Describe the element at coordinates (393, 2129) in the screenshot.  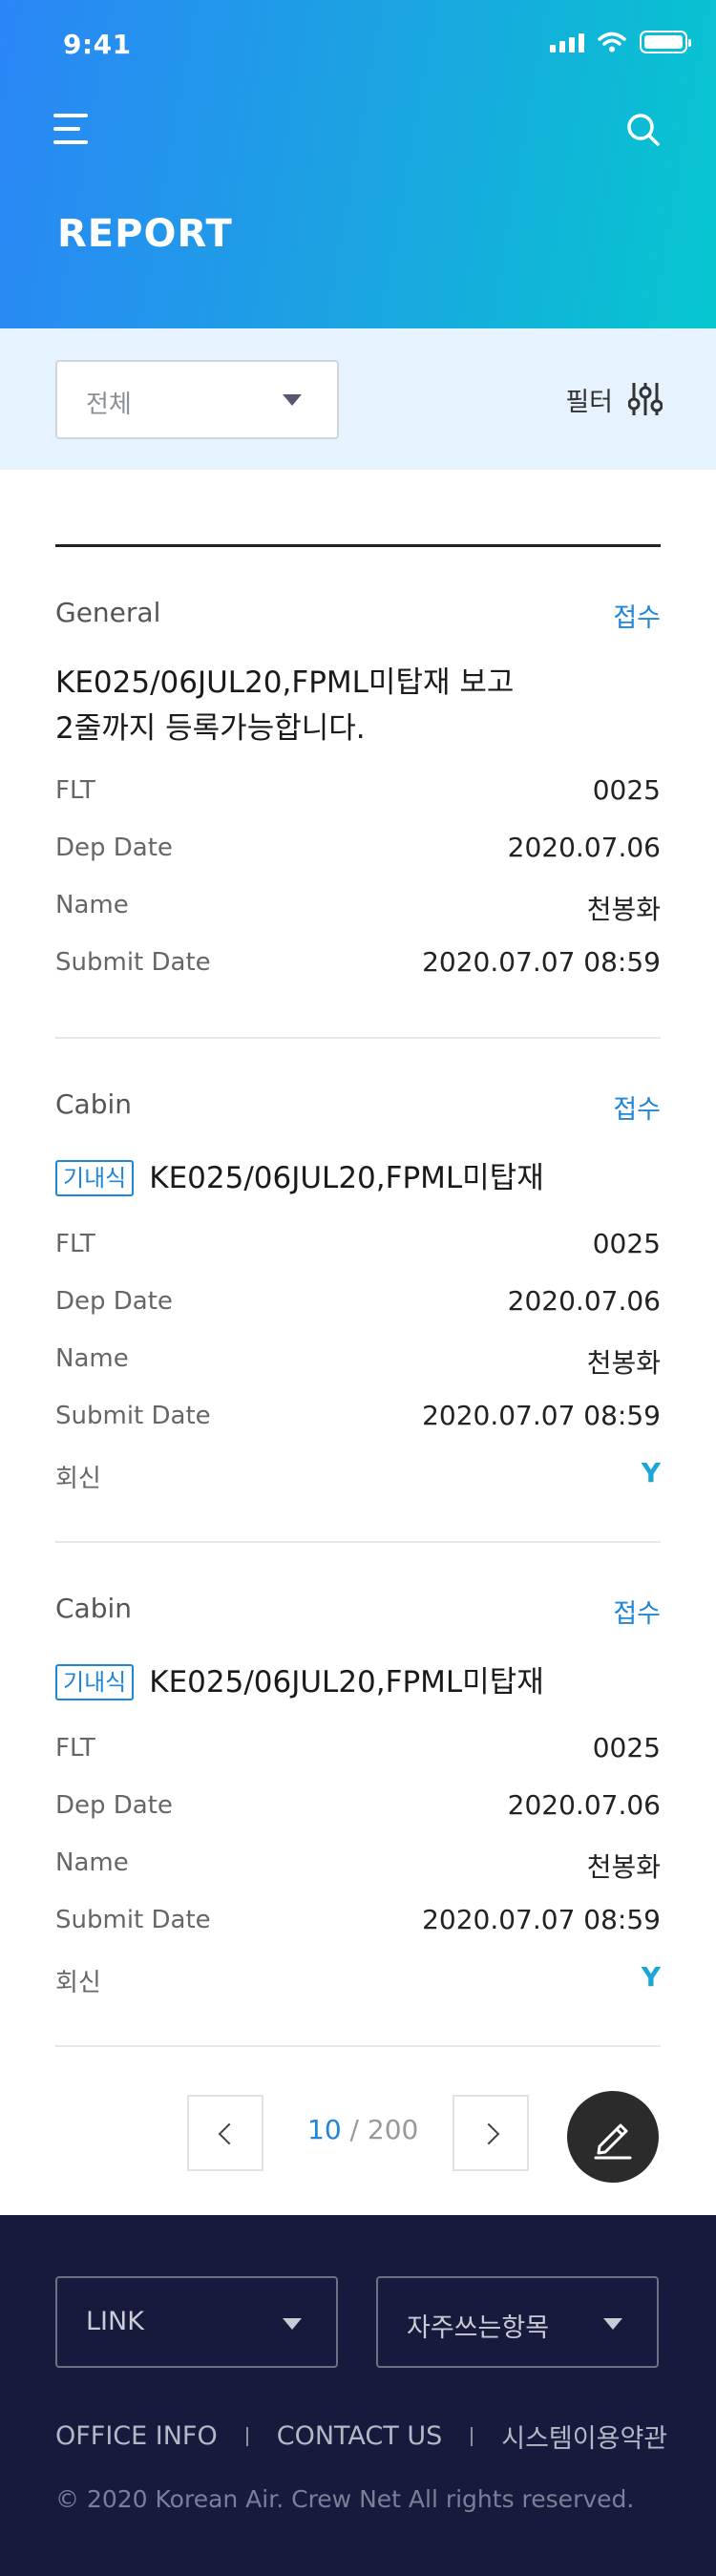
I see `total-pages: 200` at that location.